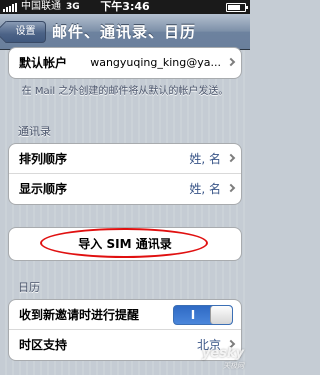 The image size is (320, 375). I want to click on watermark-logo: yesky 天极网, so click(223, 358).